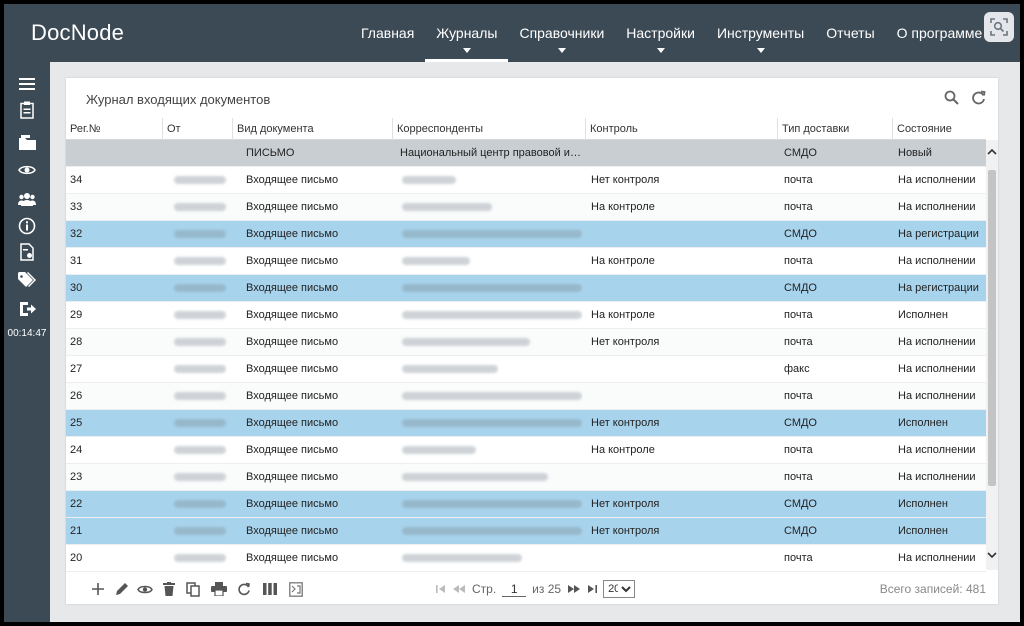 The image size is (1024, 626). I want to click on column-header-delivery: Тип доставки, so click(834, 129).